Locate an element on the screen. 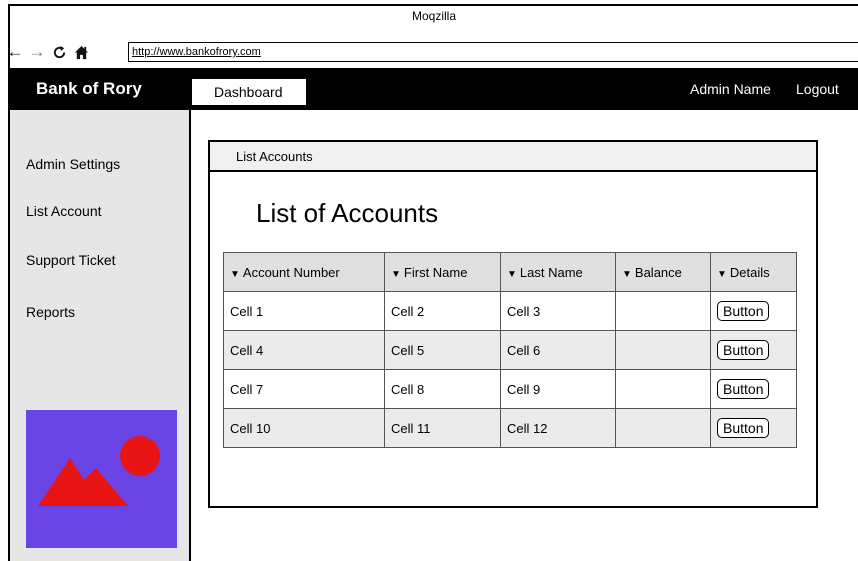  cell-first-name: Cell 2 is located at coordinates (442, 311).